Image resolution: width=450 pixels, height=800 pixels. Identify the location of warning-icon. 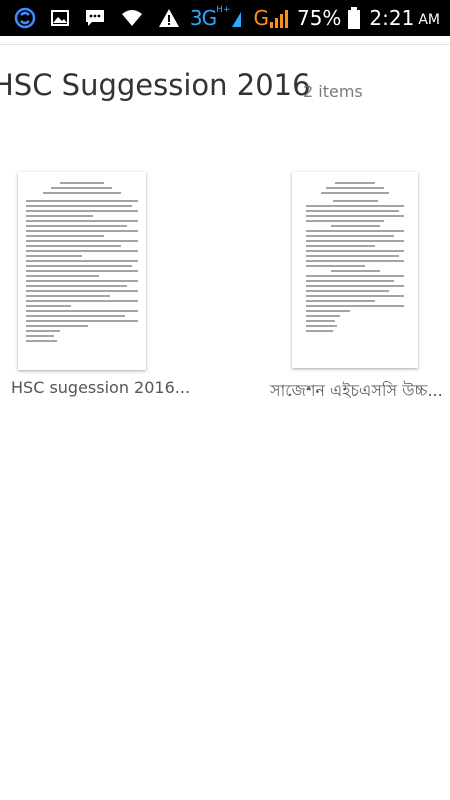
(169, 18).